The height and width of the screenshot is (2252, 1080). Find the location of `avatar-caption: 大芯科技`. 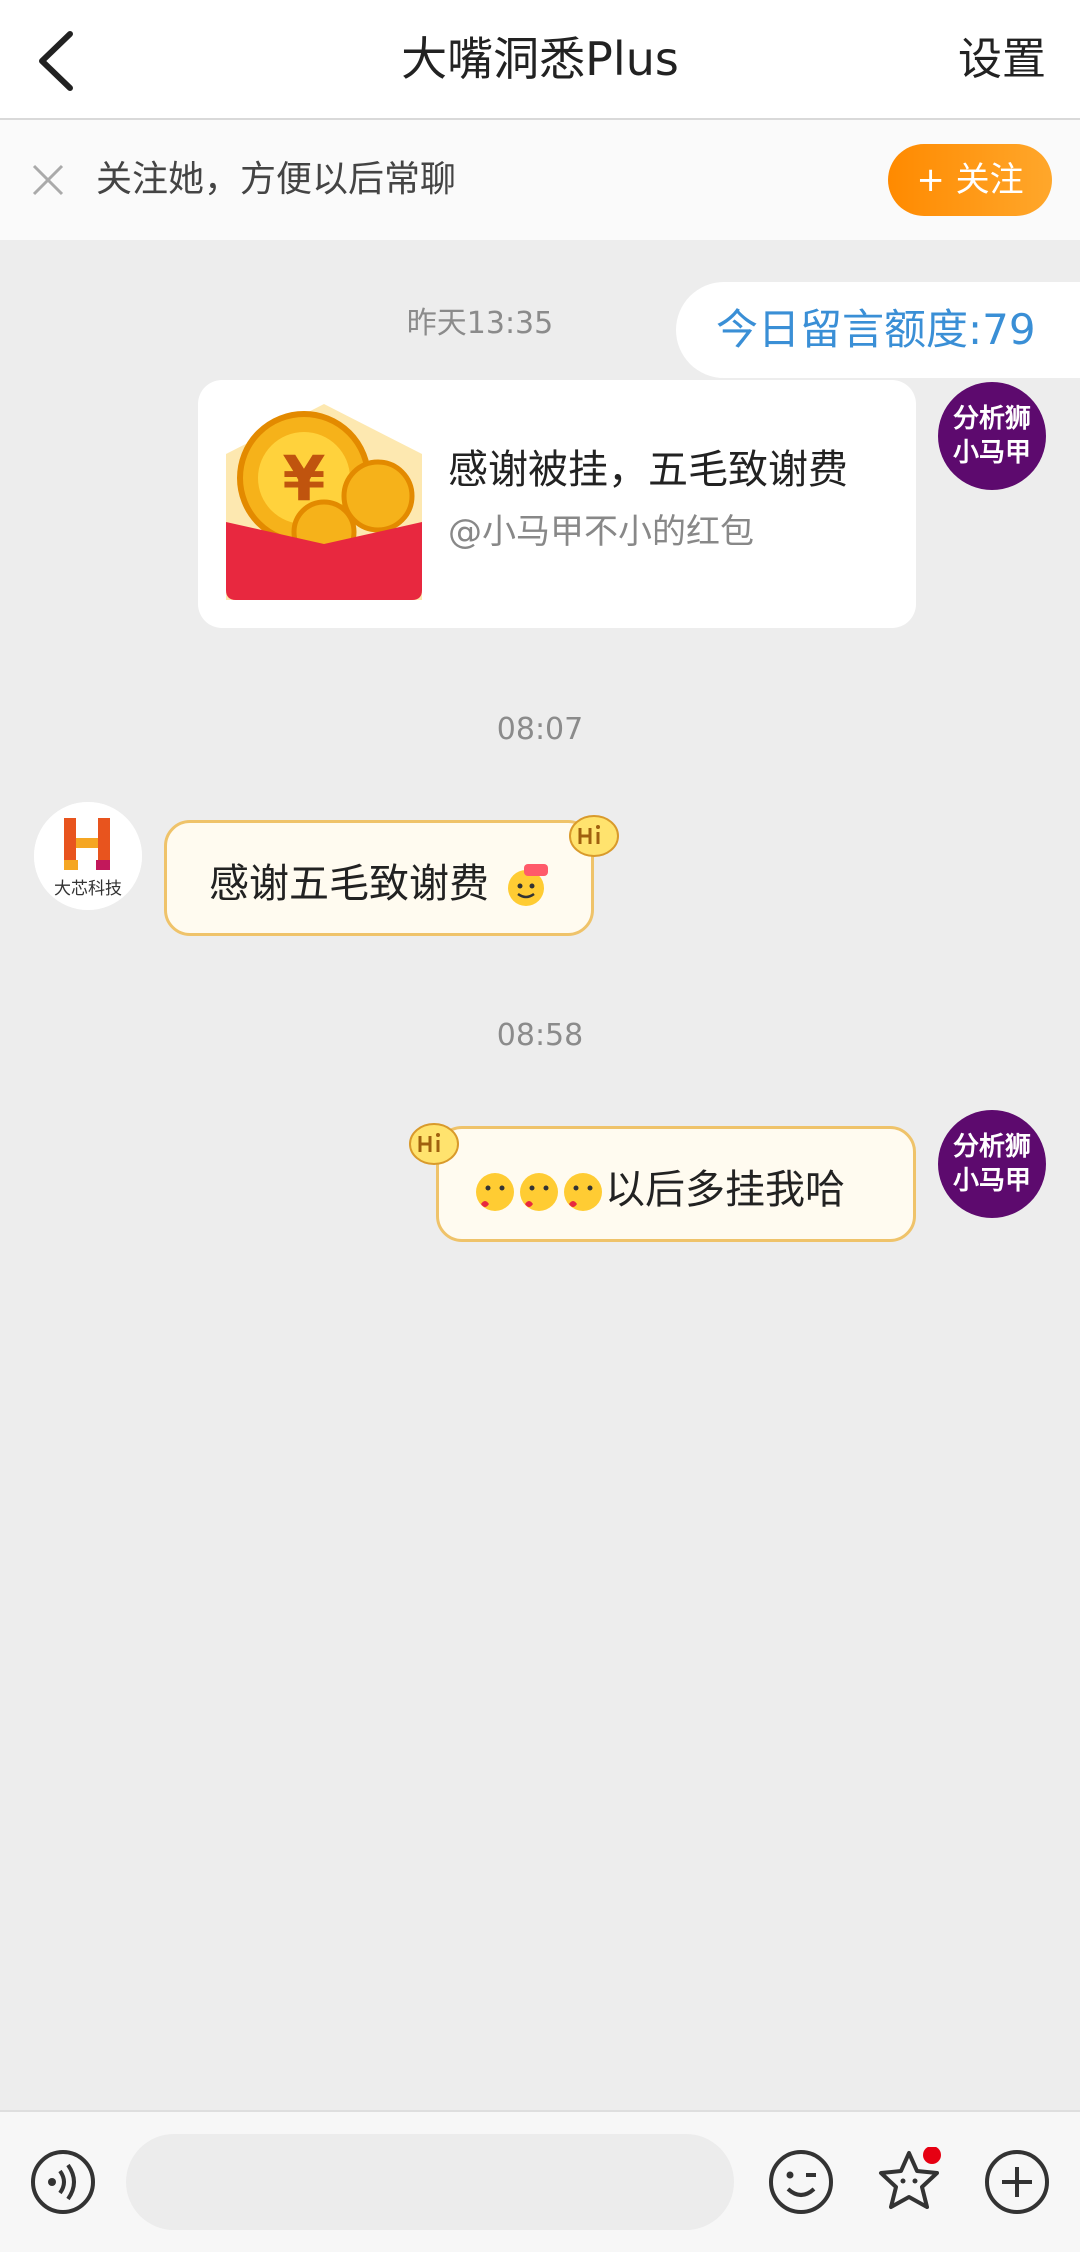

avatar-caption: 大芯科技 is located at coordinates (88, 889).